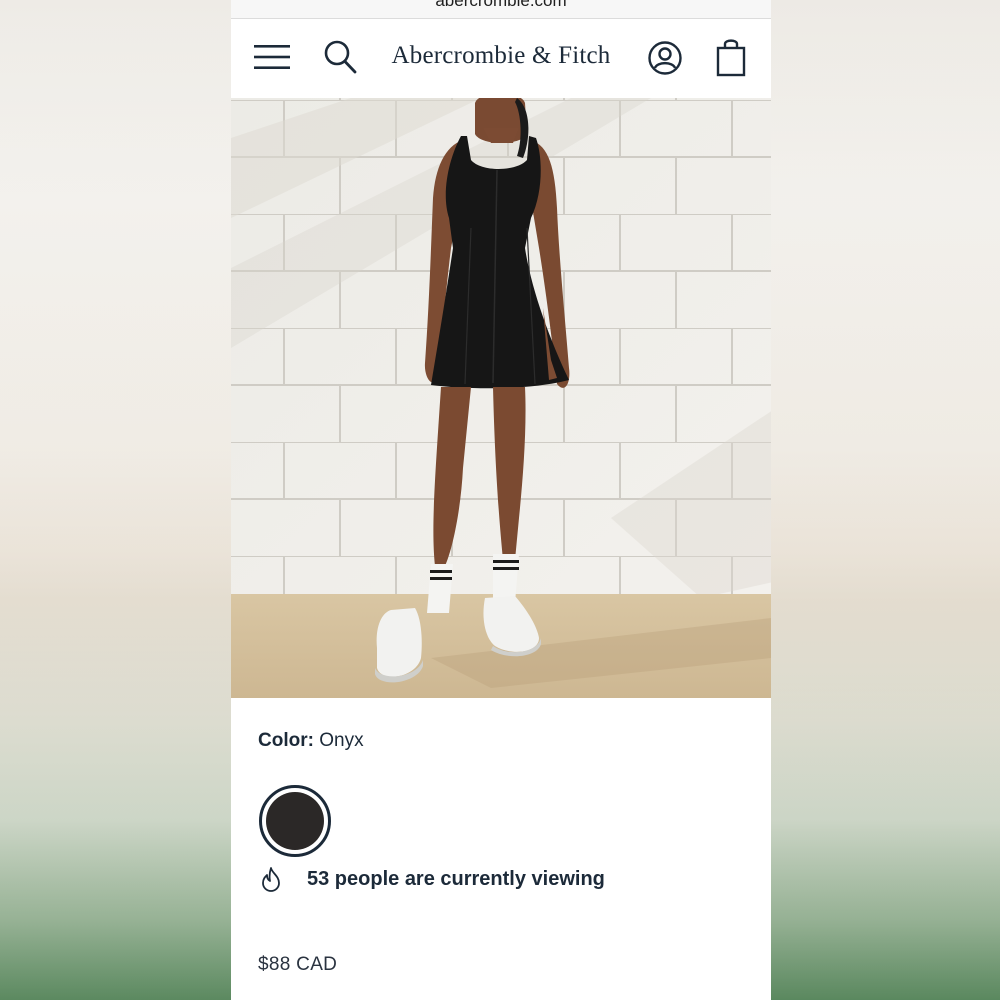 This screenshot has width=1000, height=1000. I want to click on swatch-fill, so click(295, 821).